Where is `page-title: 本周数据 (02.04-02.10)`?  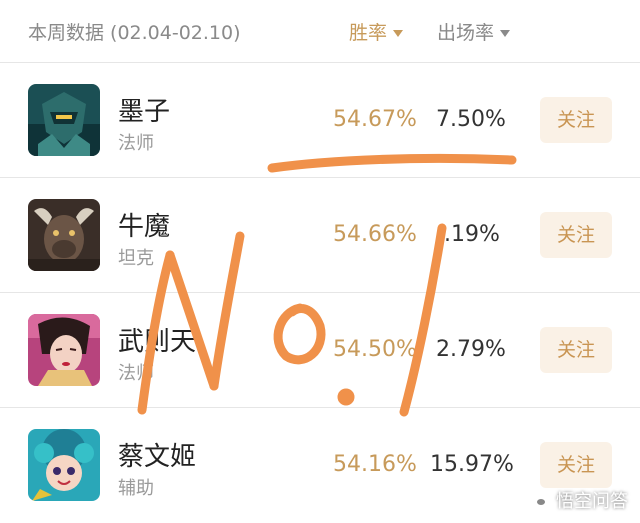
page-title: 本周数据 (02.04-02.10) is located at coordinates (134, 33).